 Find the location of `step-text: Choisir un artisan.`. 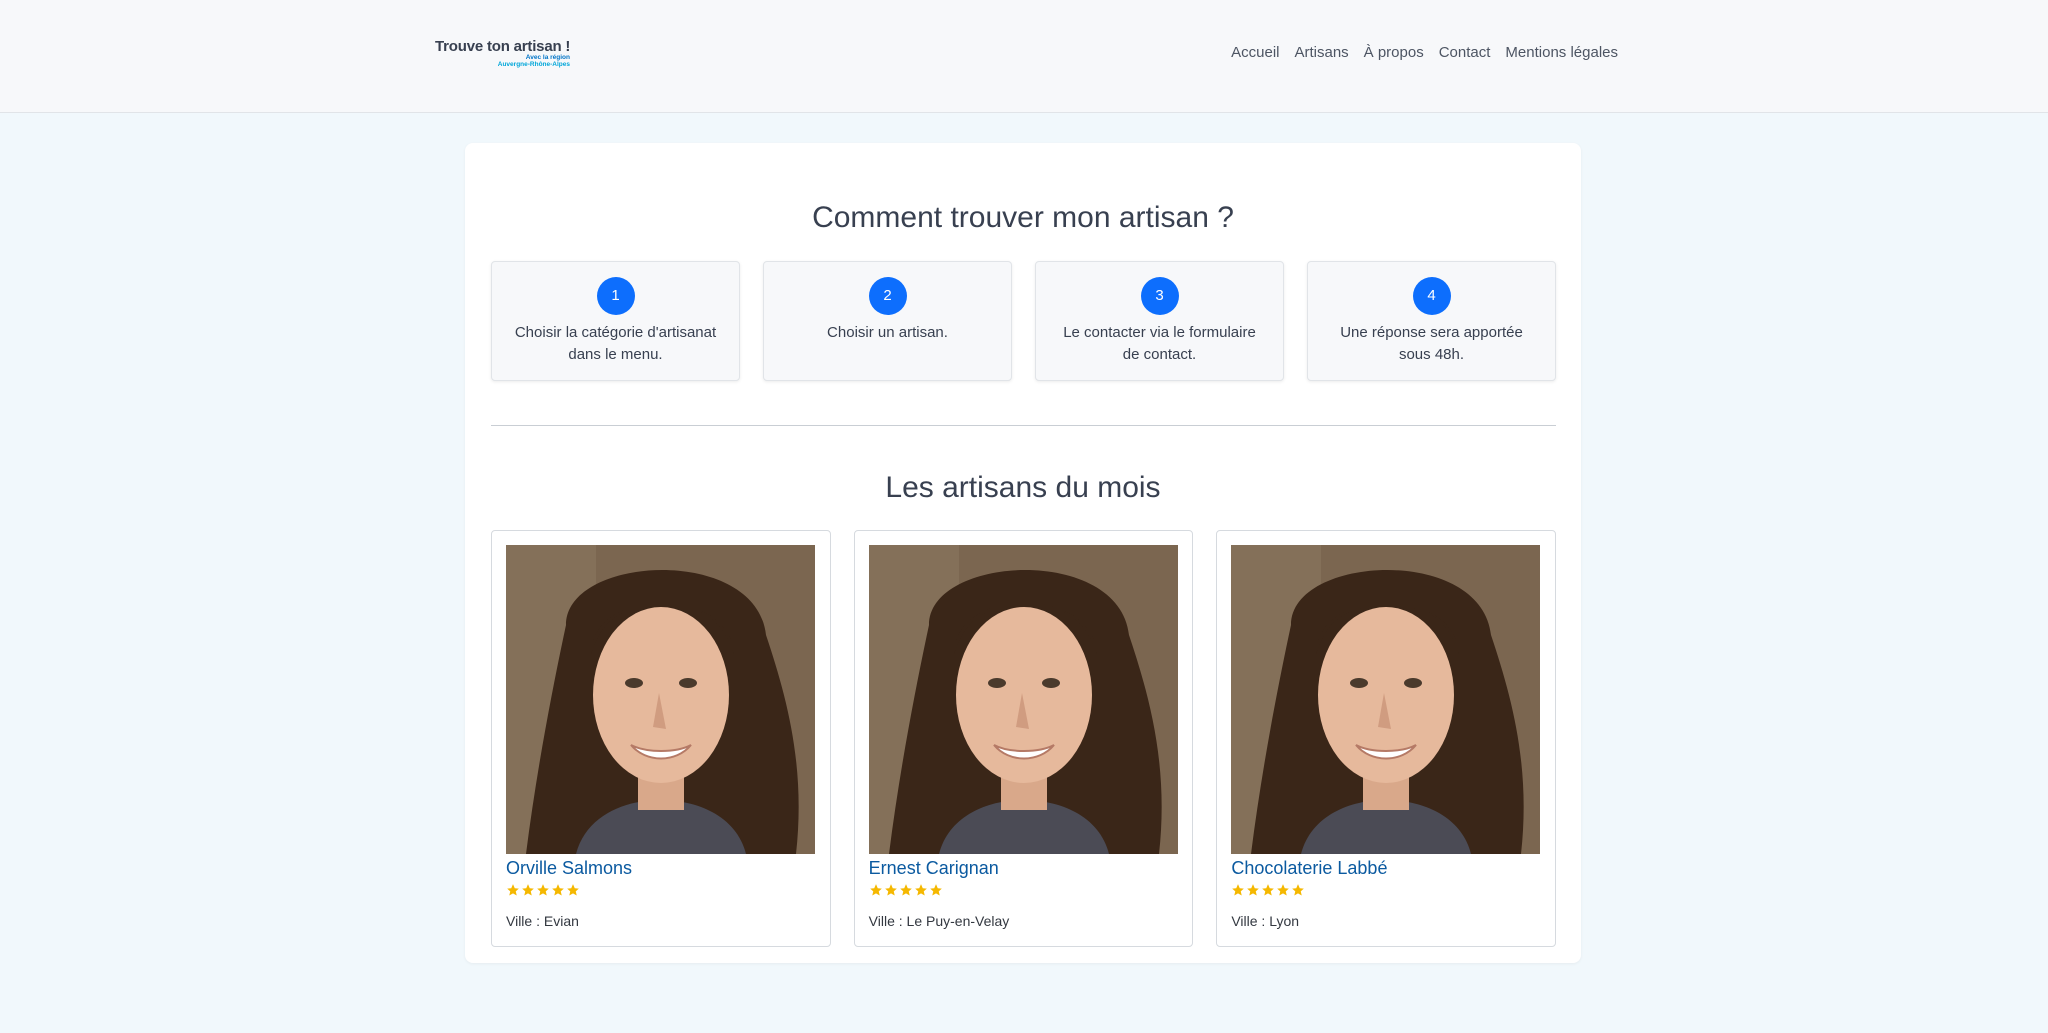

step-text: Choisir un artisan. is located at coordinates (887, 332).